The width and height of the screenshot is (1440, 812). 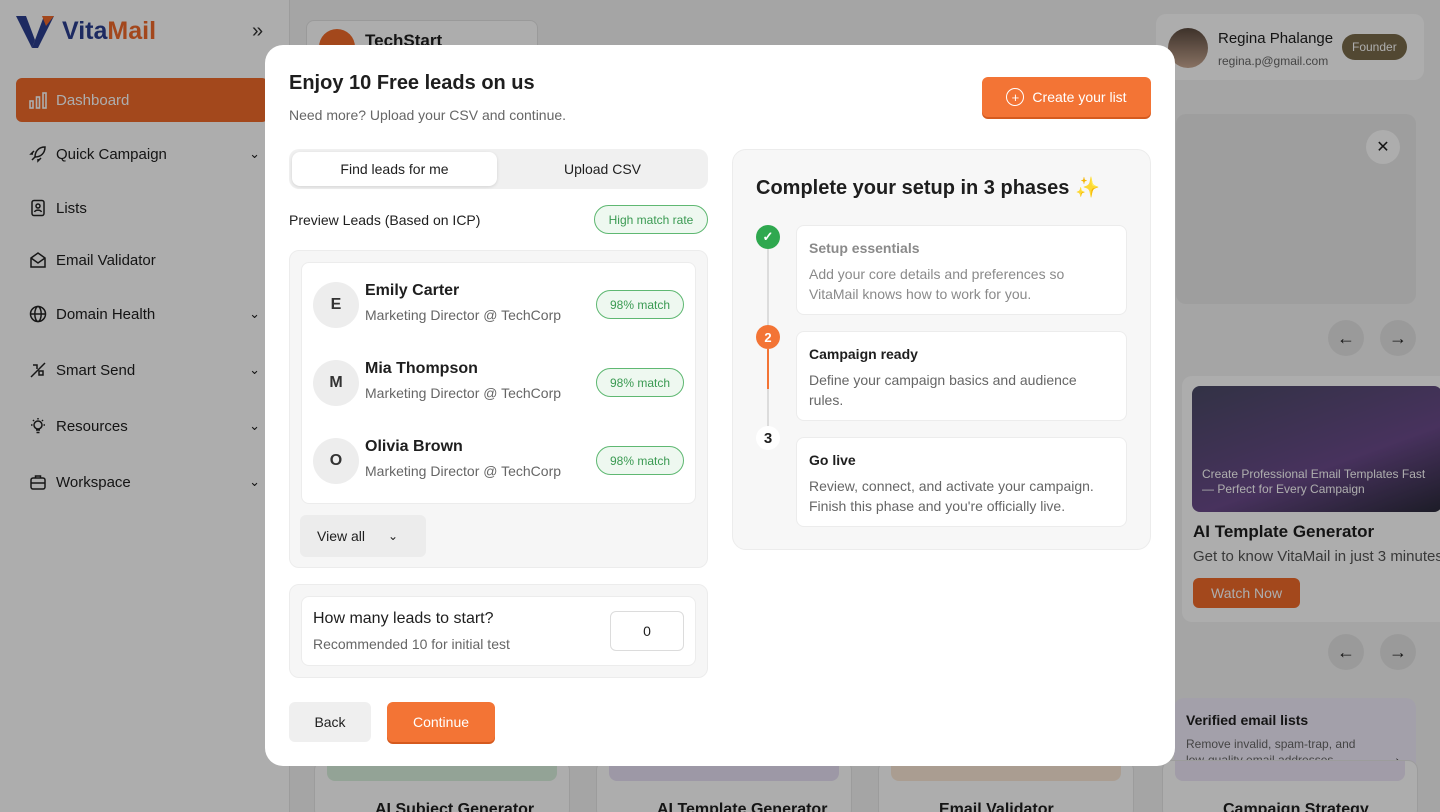 What do you see at coordinates (768, 438) in the screenshot?
I see `step-number: 3` at bounding box center [768, 438].